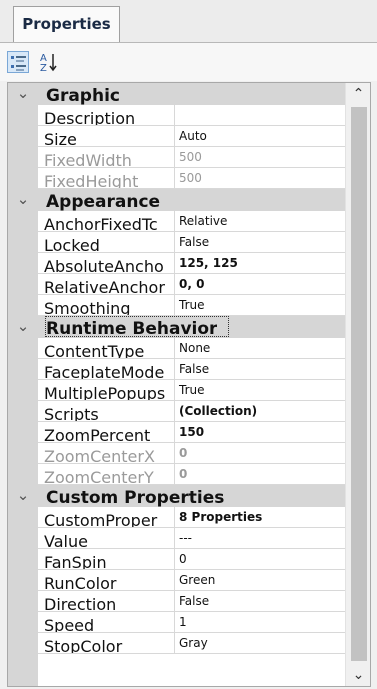 The height and width of the screenshot is (689, 377). What do you see at coordinates (106, 136) in the screenshot?
I see `property-name: Size` at bounding box center [106, 136].